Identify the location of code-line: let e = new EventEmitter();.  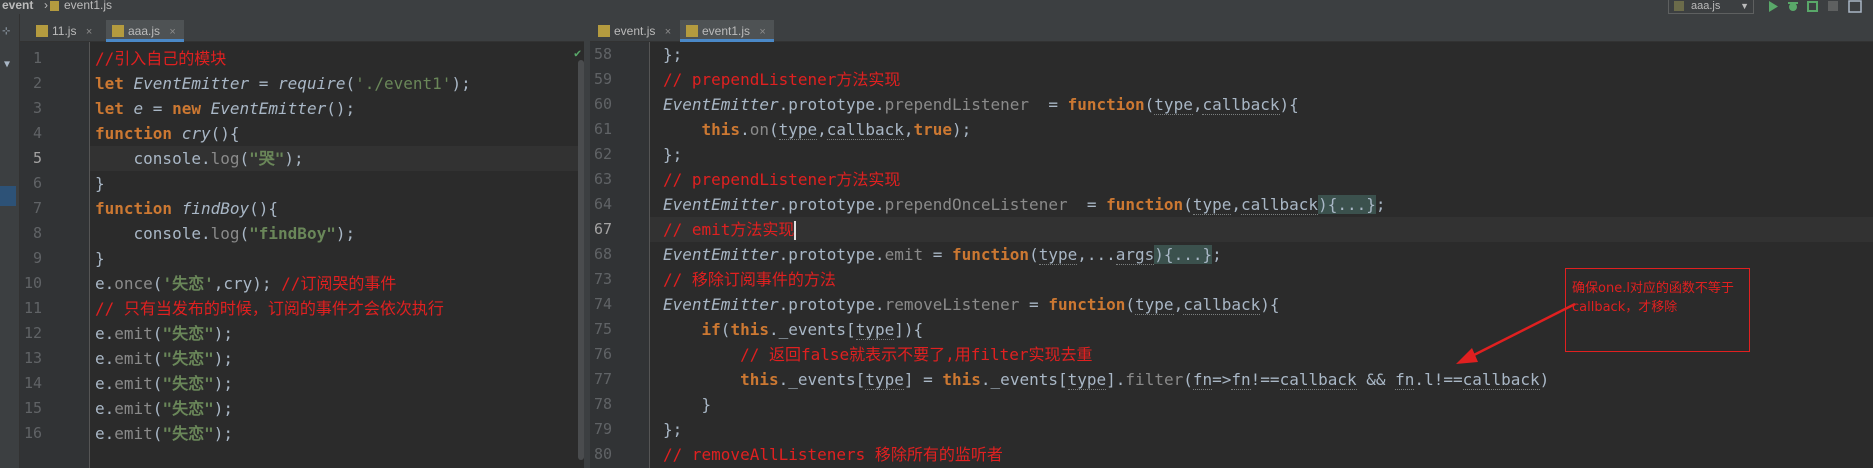
(337, 108).